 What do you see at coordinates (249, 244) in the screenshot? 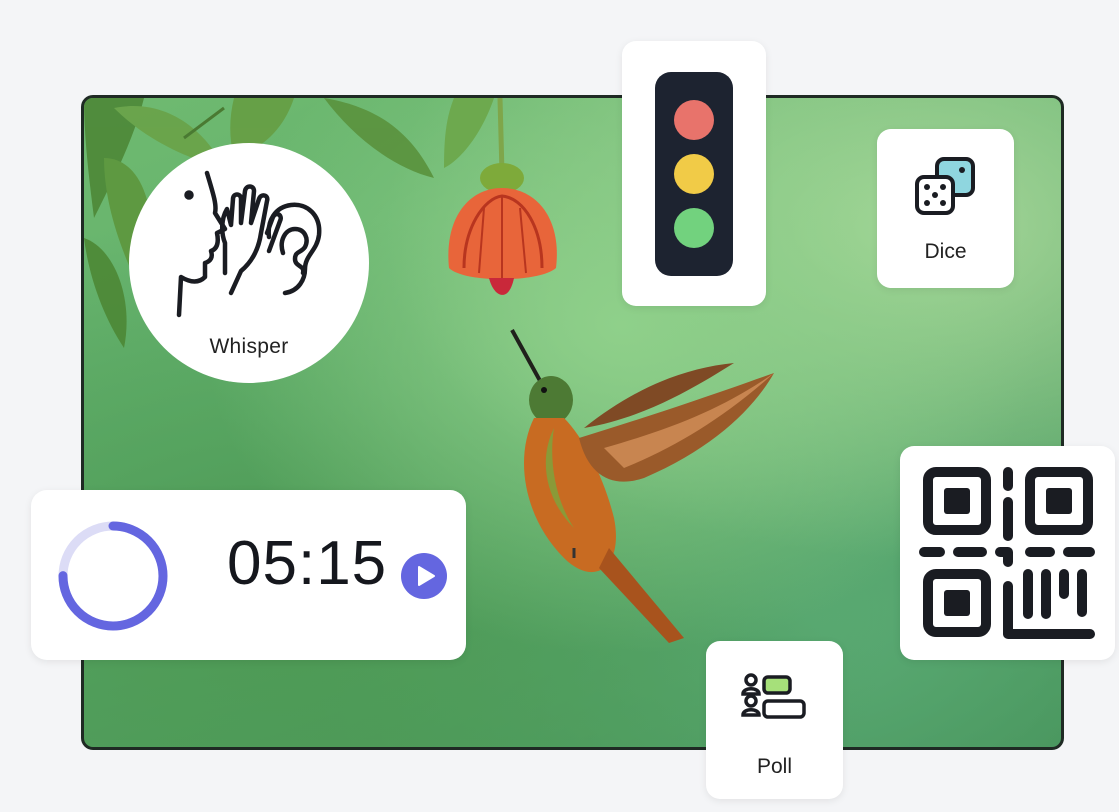
I see `whisper-icon` at bounding box center [249, 244].